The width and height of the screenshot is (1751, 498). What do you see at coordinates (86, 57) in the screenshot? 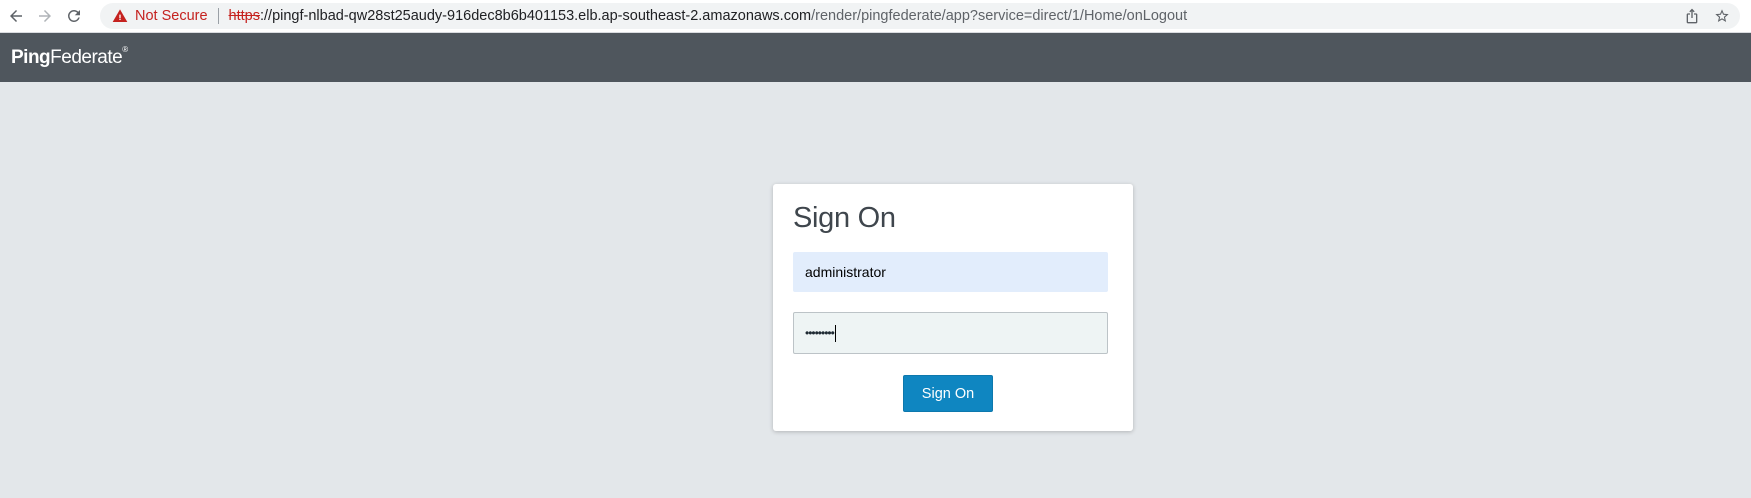
I see `logo-text-federate: Federate` at bounding box center [86, 57].